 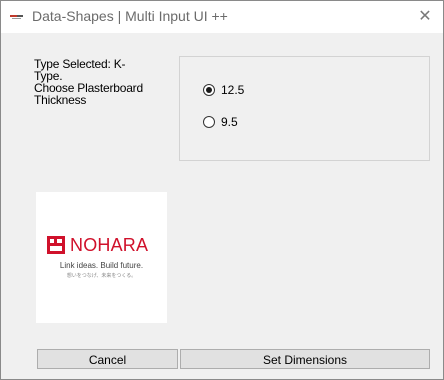 What do you see at coordinates (209, 90) in the screenshot?
I see `radio-checked-icon` at bounding box center [209, 90].